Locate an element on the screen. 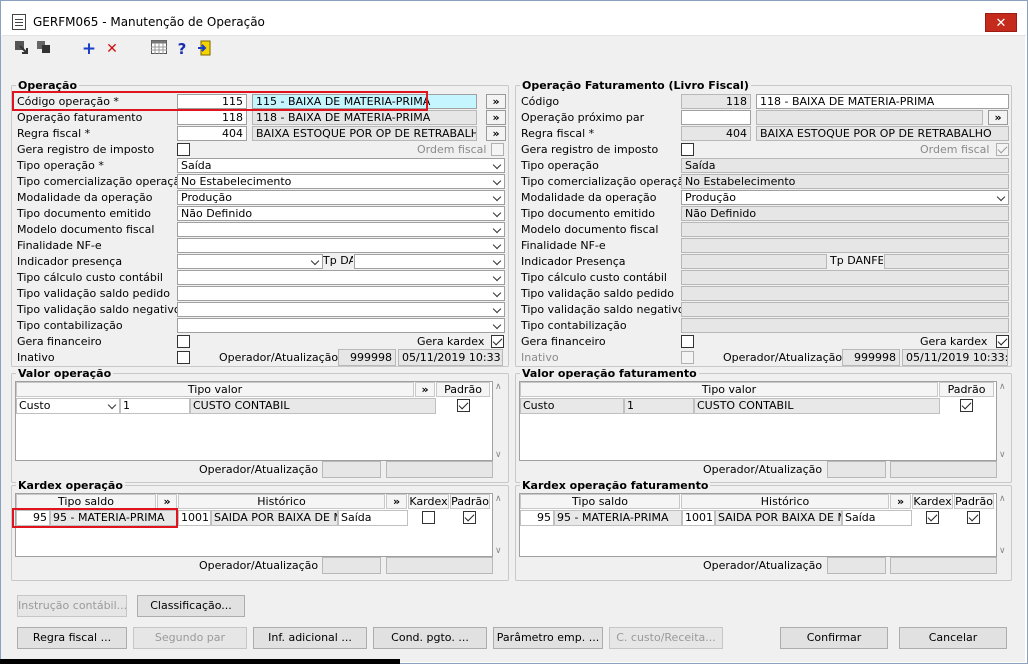  close-button: ✕ is located at coordinates (1001, 22).